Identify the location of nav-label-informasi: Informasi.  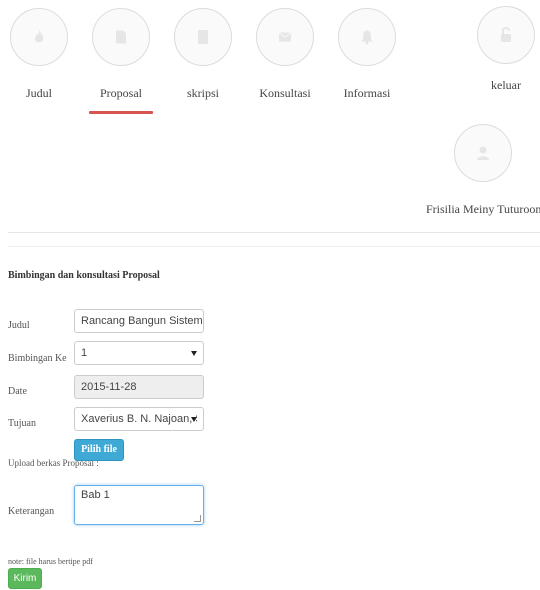
(367, 93).